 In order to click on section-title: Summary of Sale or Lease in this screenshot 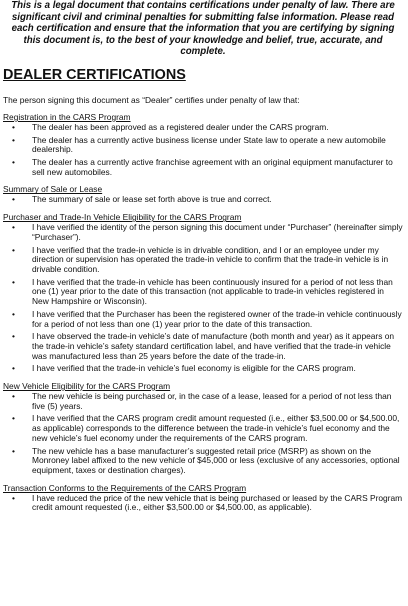, I will do `click(53, 189)`.